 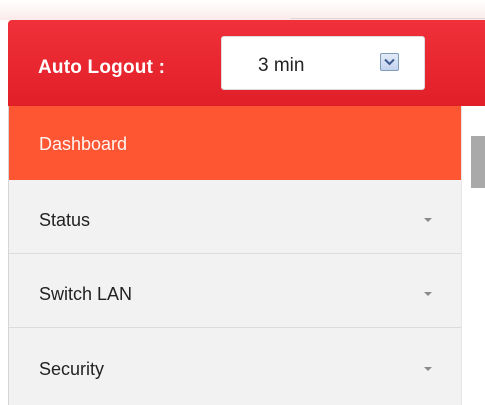 What do you see at coordinates (86, 294) in the screenshot?
I see `sidebar-item-label: Switch LAN` at bounding box center [86, 294].